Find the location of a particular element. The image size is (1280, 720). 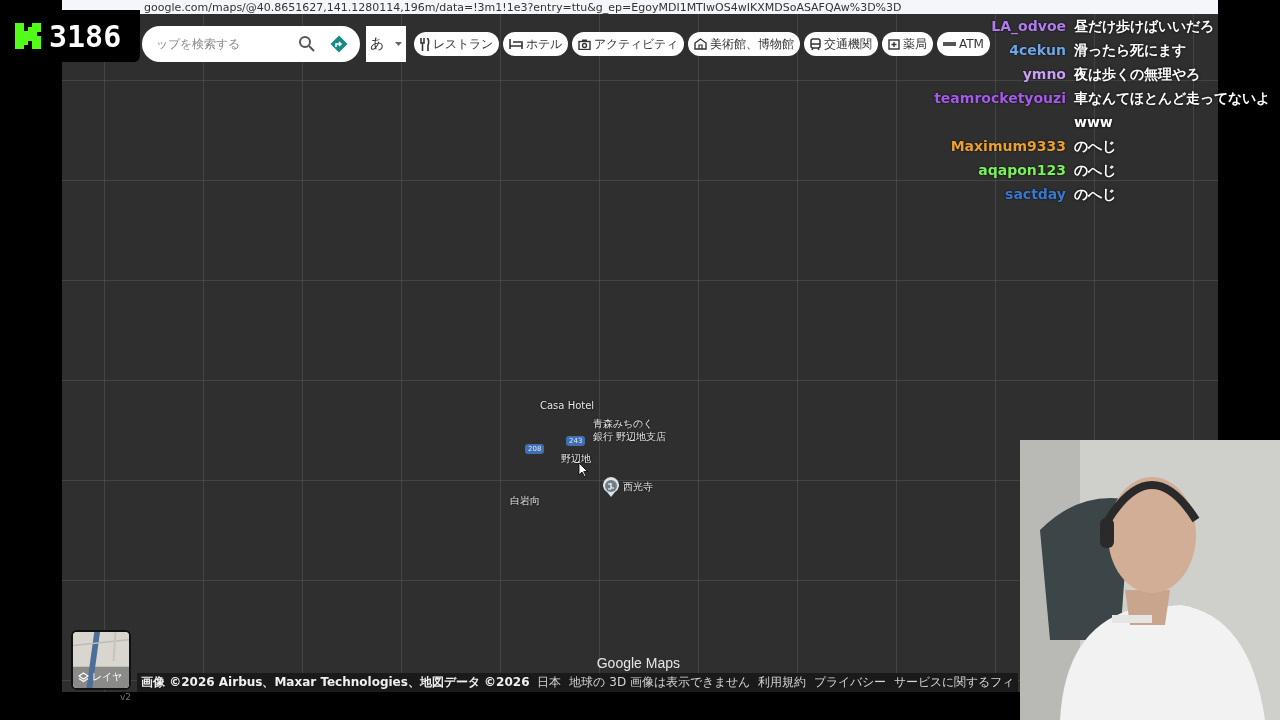

footer-link: プライバシー is located at coordinates (850, 682).